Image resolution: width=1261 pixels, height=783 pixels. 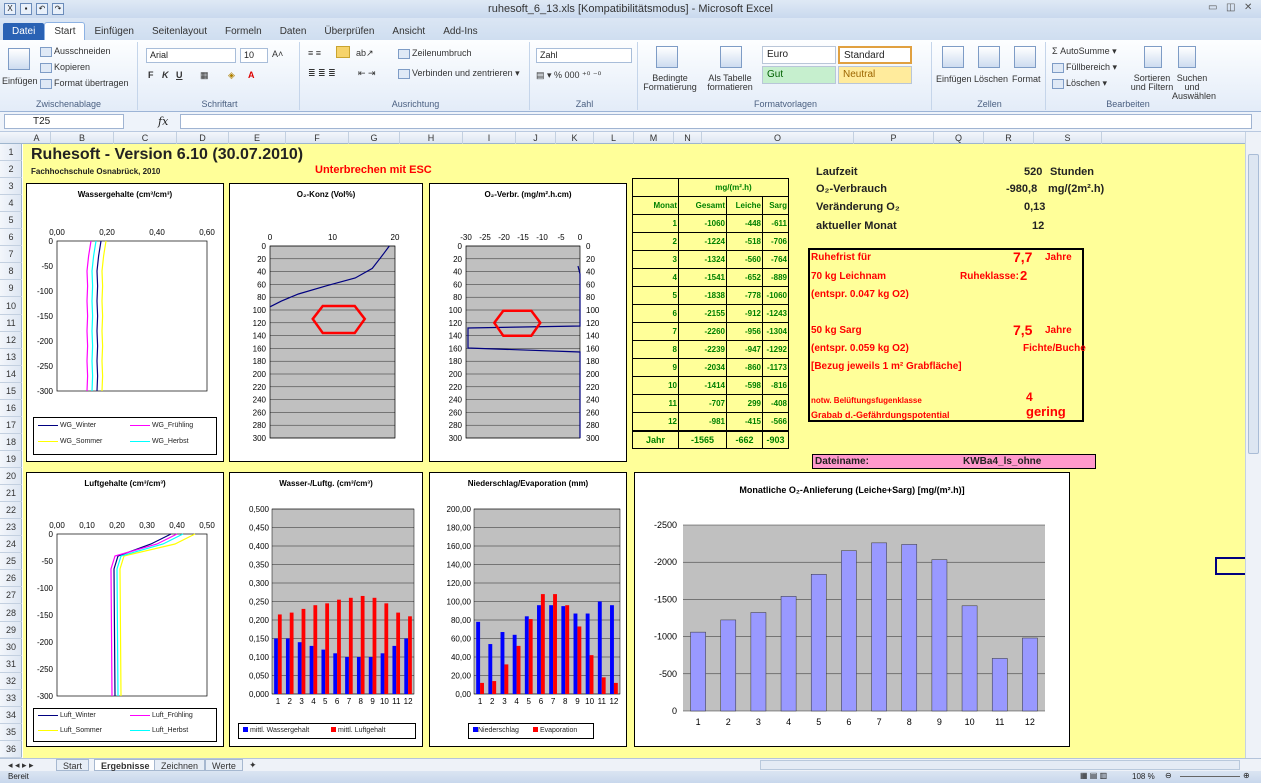 I want to click on column-header: E, so click(x=257, y=138).